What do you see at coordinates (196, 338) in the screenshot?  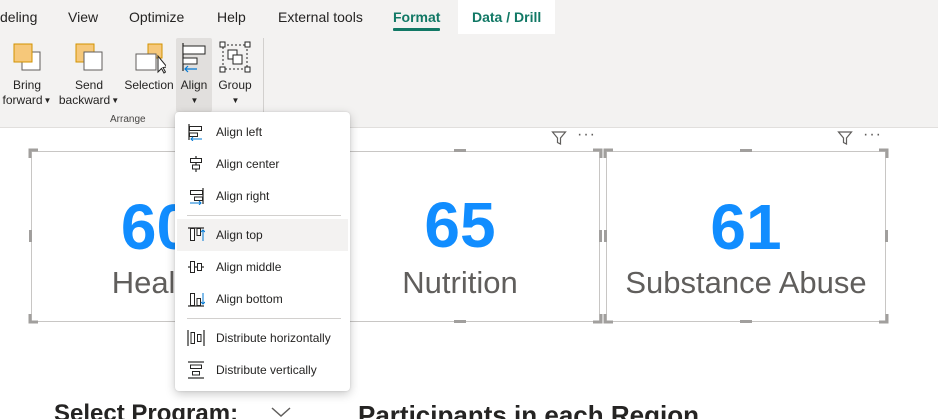 I see `distribute-horizontally-icon` at bounding box center [196, 338].